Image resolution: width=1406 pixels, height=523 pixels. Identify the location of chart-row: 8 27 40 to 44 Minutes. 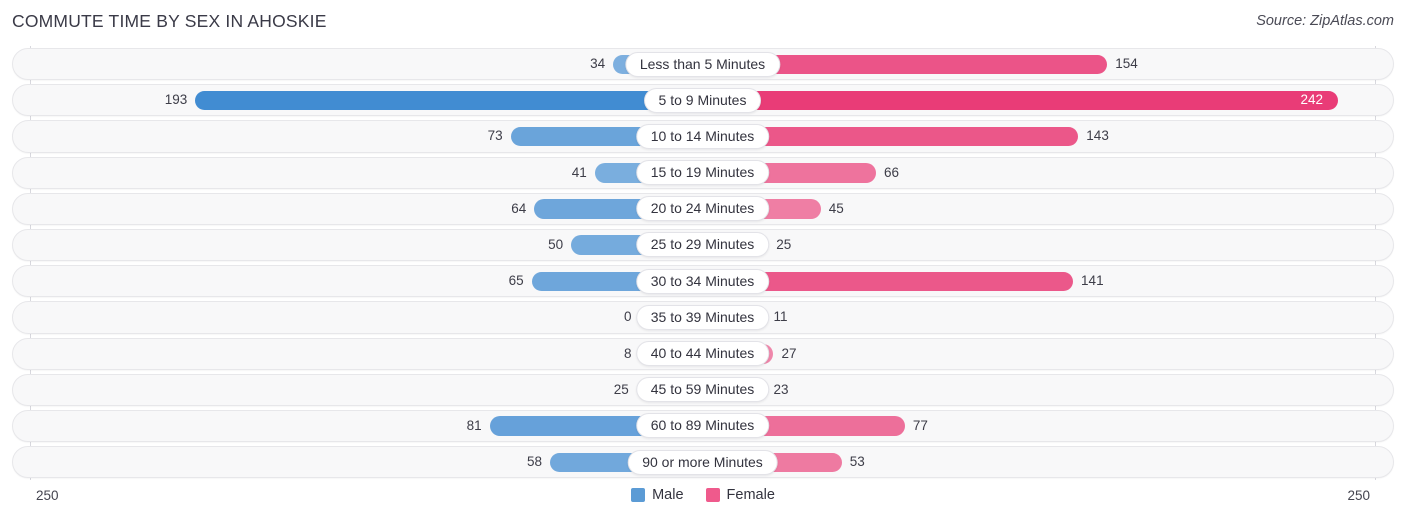
(703, 354).